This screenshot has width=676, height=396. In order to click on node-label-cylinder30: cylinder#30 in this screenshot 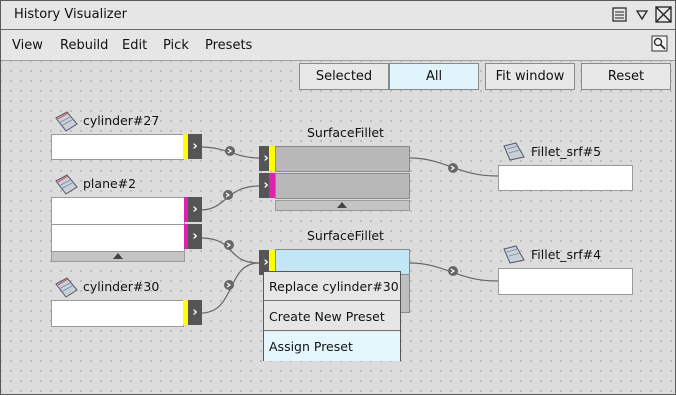, I will do `click(121, 286)`.